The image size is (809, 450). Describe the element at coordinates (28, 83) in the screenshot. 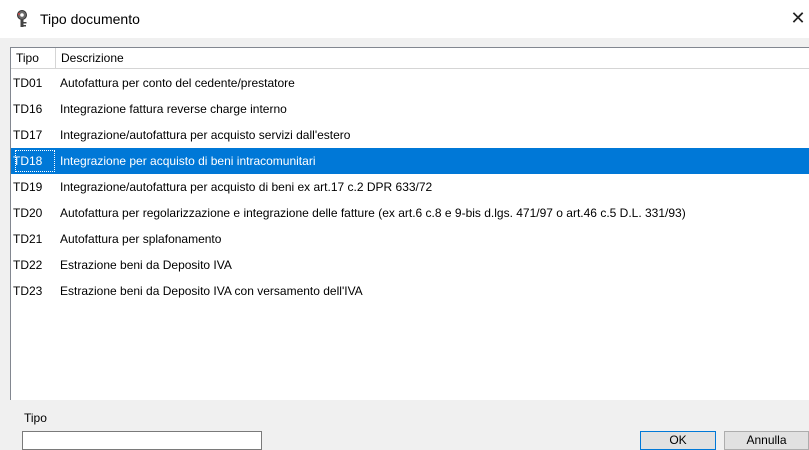

I see `row-code: TD01` at that location.